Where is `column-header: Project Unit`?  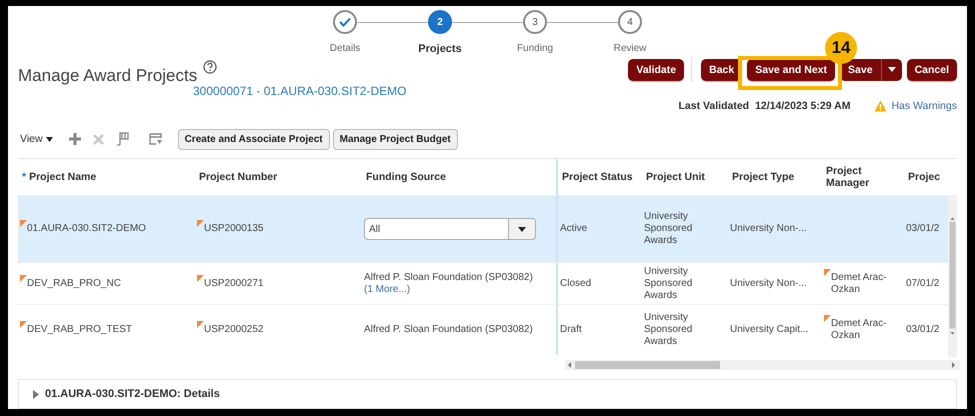
column-header: Project Unit is located at coordinates (675, 177).